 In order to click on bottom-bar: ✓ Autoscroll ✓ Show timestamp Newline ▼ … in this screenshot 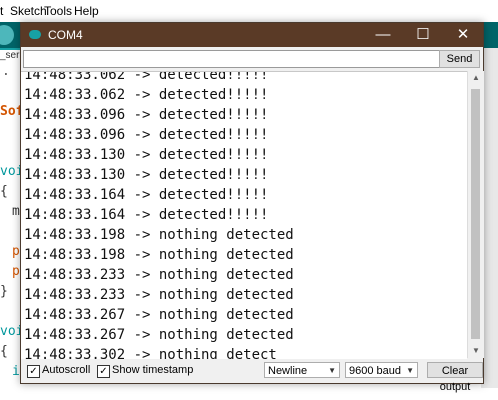, I will do `click(252, 376)`.